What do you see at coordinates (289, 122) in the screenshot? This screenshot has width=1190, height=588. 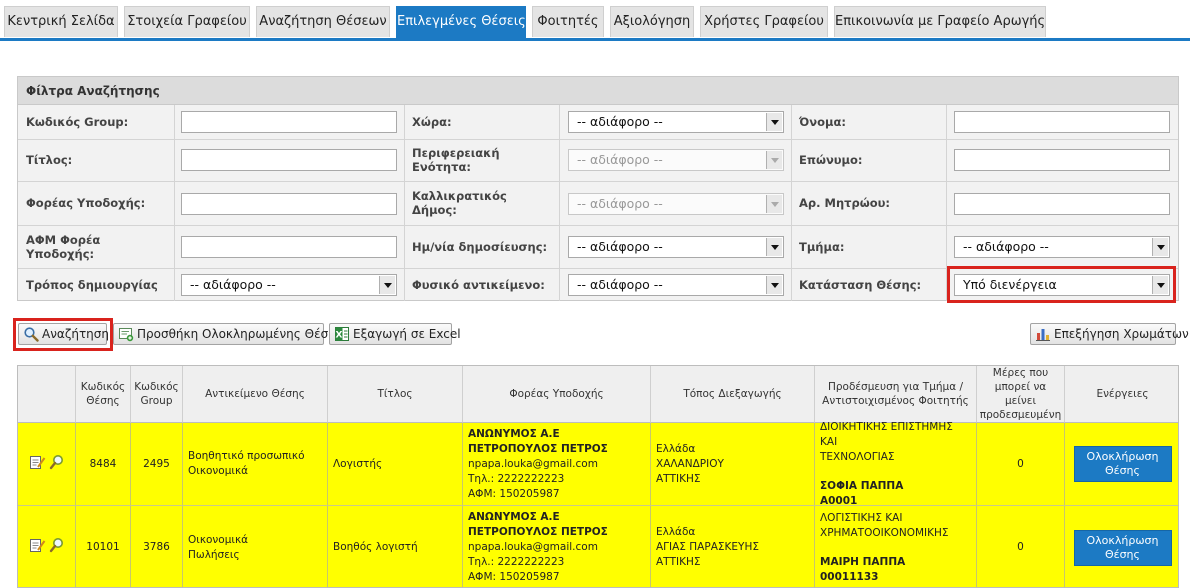 I see `group-code-input` at bounding box center [289, 122].